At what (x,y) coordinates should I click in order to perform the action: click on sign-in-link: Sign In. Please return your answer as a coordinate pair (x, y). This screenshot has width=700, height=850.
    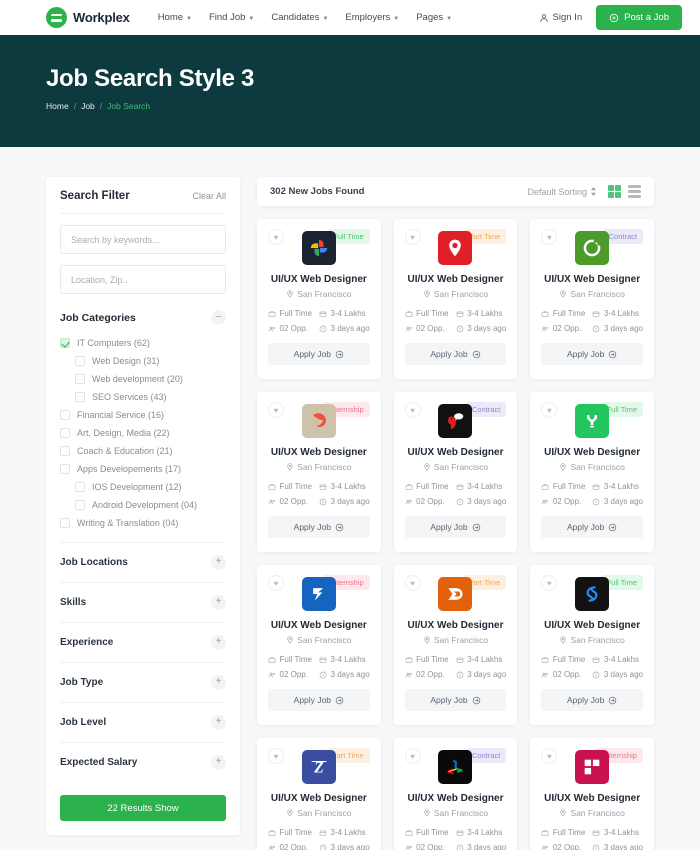
    Looking at the image, I should click on (560, 17).